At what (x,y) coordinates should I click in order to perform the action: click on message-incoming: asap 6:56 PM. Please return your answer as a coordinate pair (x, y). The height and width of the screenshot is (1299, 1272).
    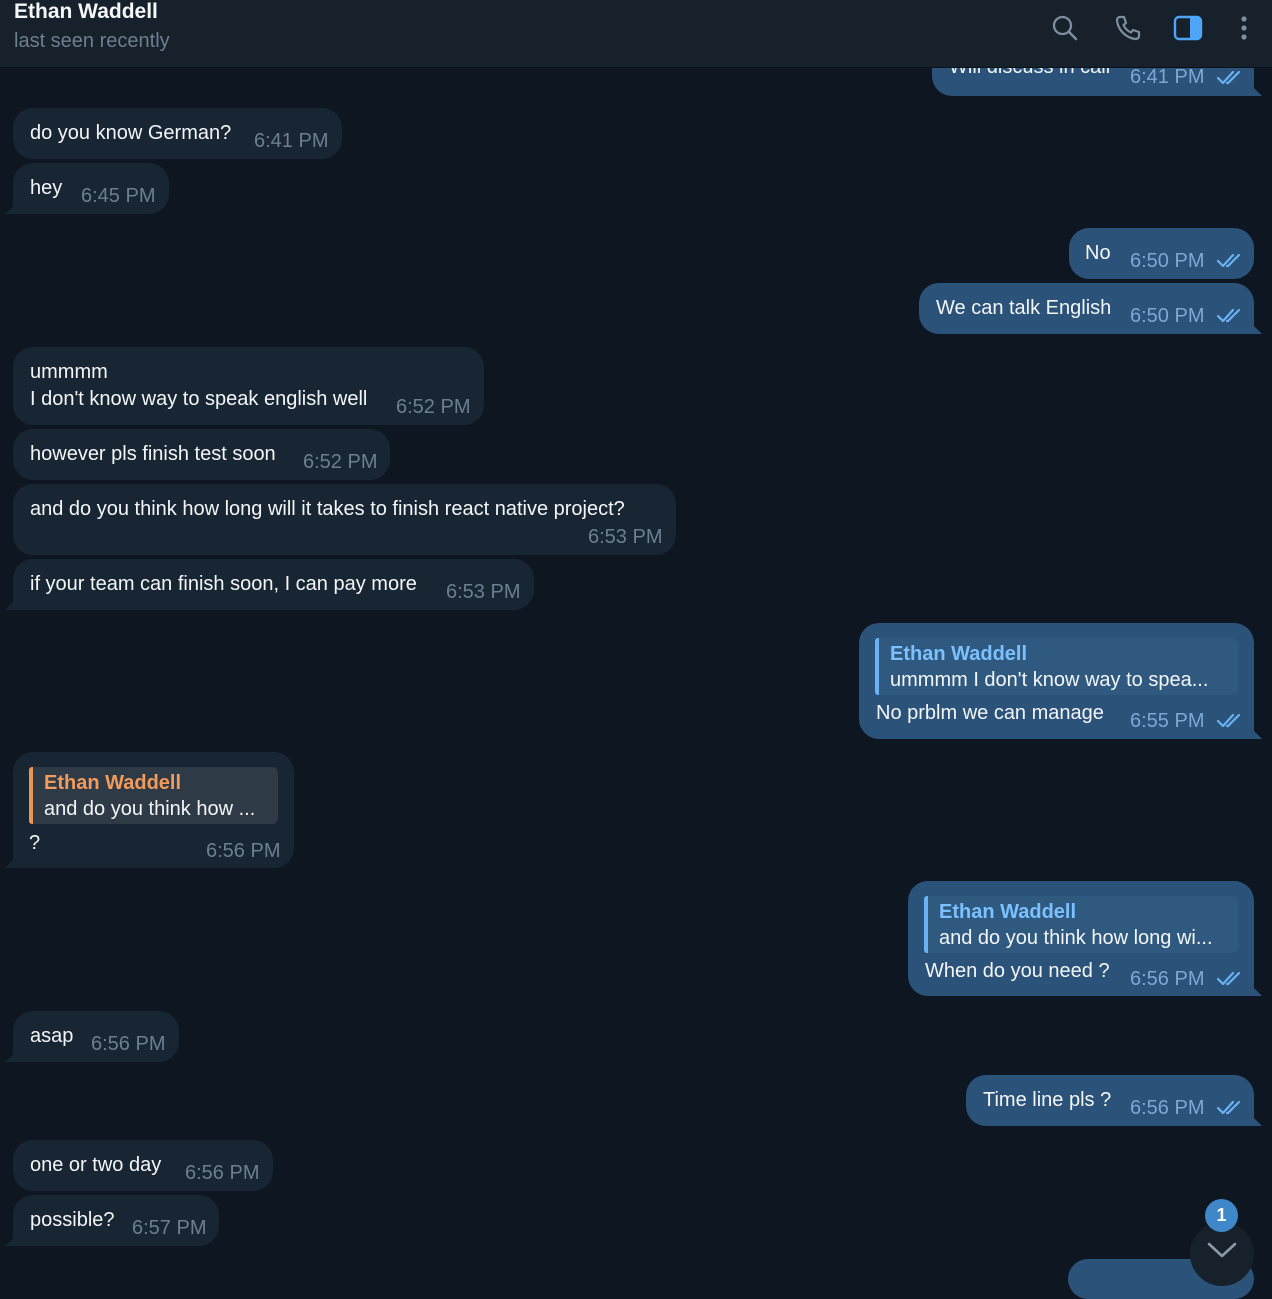
    Looking at the image, I should click on (96, 1036).